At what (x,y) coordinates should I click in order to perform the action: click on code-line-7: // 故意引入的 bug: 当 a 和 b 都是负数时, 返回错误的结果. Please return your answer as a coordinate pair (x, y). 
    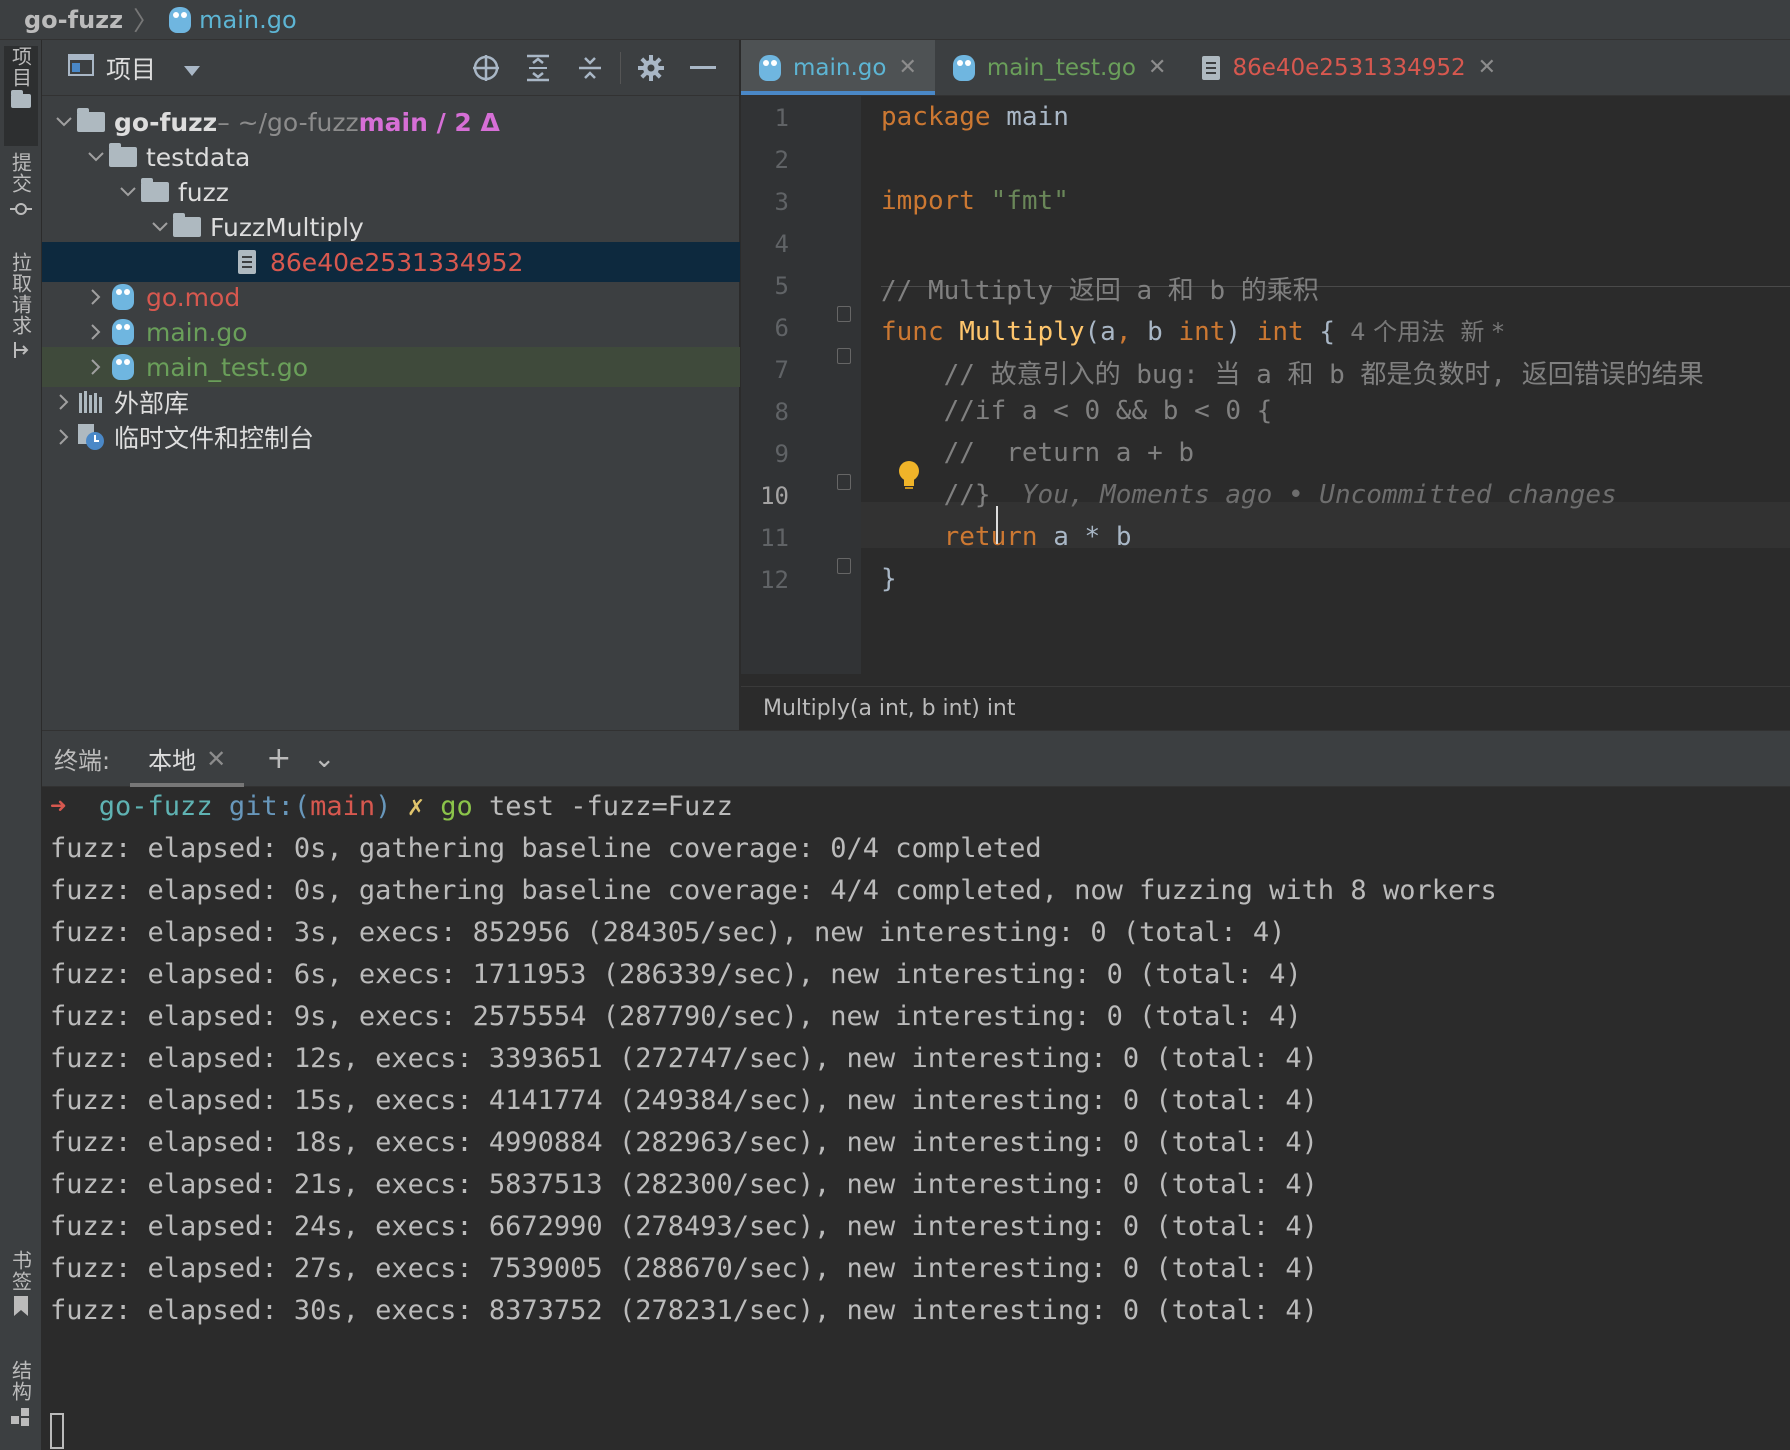
    Looking at the image, I should click on (1292, 372).